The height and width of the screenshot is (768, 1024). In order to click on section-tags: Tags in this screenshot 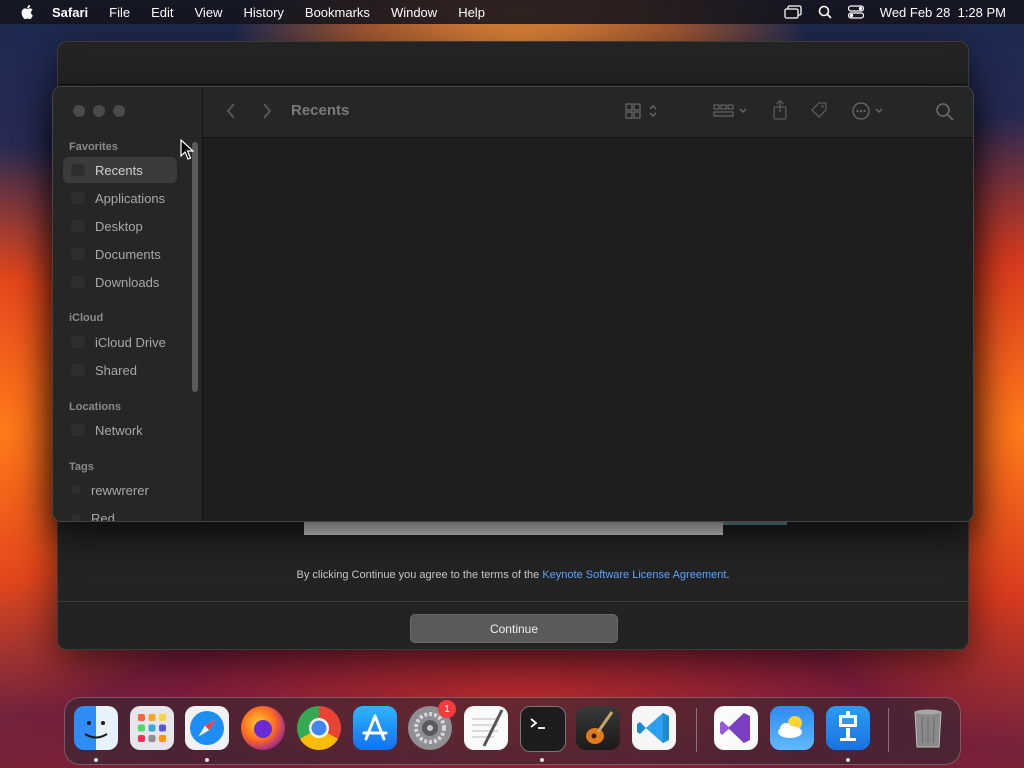, I will do `click(81, 467)`.